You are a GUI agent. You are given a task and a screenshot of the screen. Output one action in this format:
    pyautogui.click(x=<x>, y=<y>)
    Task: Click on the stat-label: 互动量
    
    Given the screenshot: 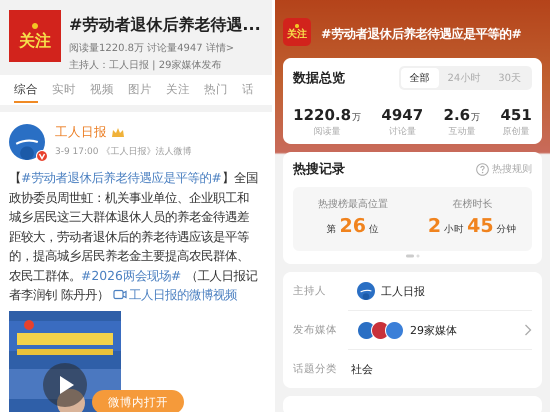 What is the action you would take?
    pyautogui.click(x=462, y=132)
    